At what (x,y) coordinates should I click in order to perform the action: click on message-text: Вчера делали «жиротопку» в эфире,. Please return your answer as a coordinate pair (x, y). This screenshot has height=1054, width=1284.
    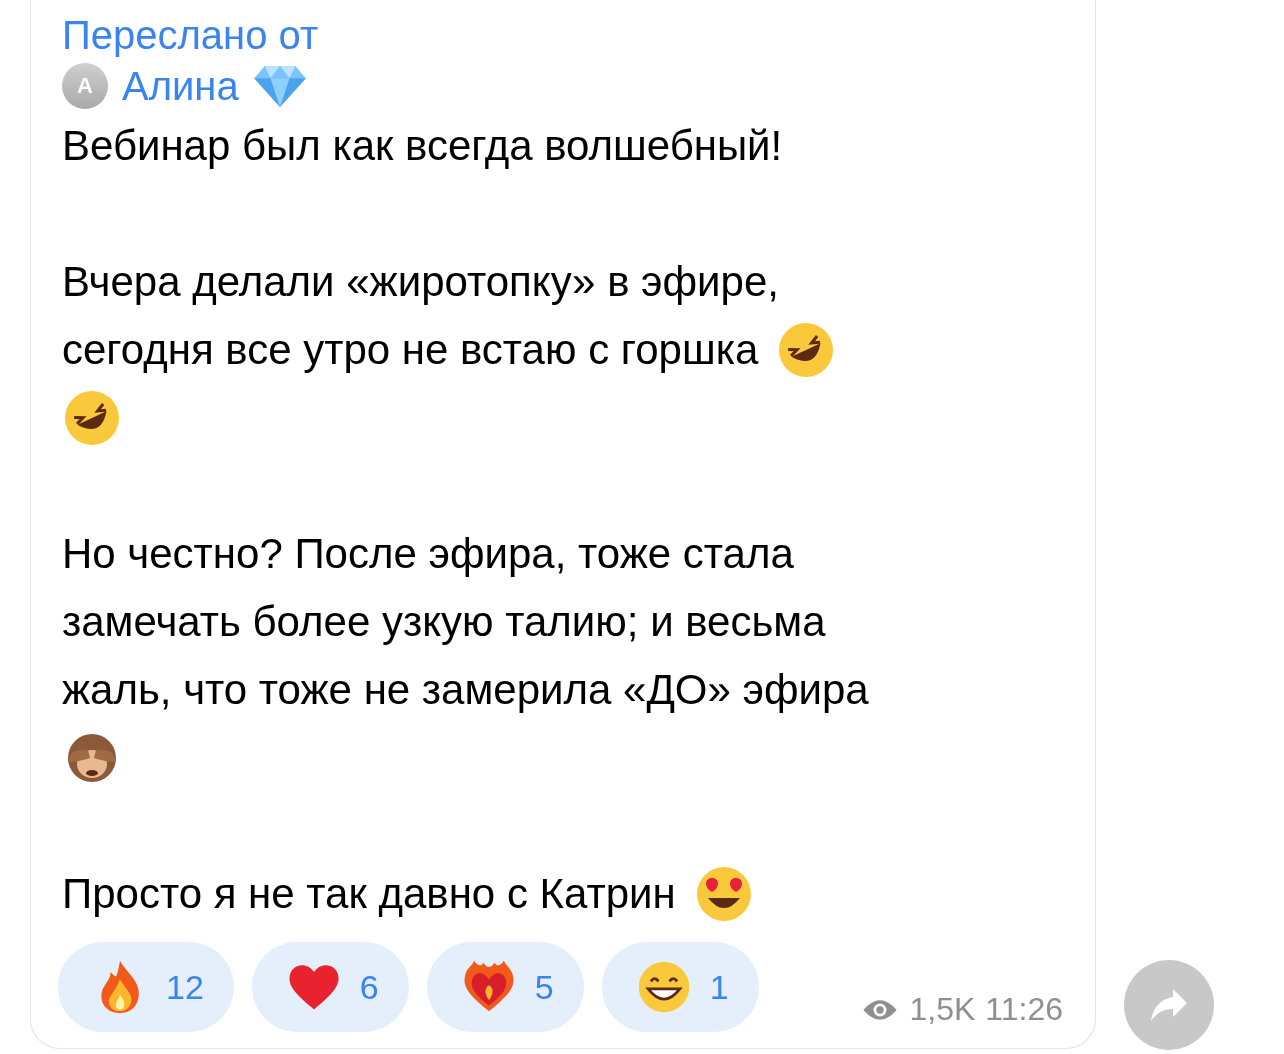
    Looking at the image, I should click on (420, 282).